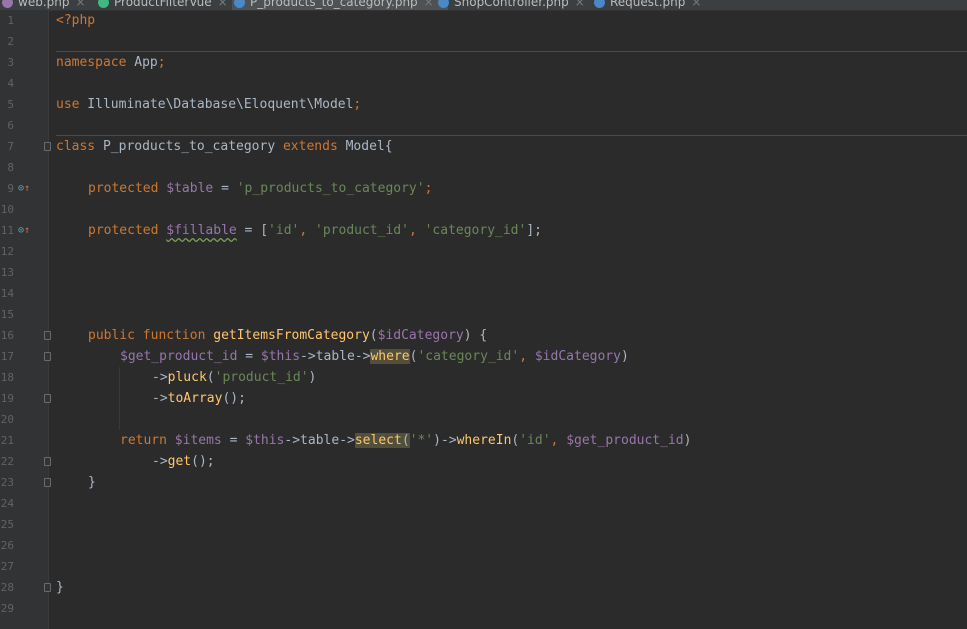  I want to click on vue-file-icon, so click(103, 4).